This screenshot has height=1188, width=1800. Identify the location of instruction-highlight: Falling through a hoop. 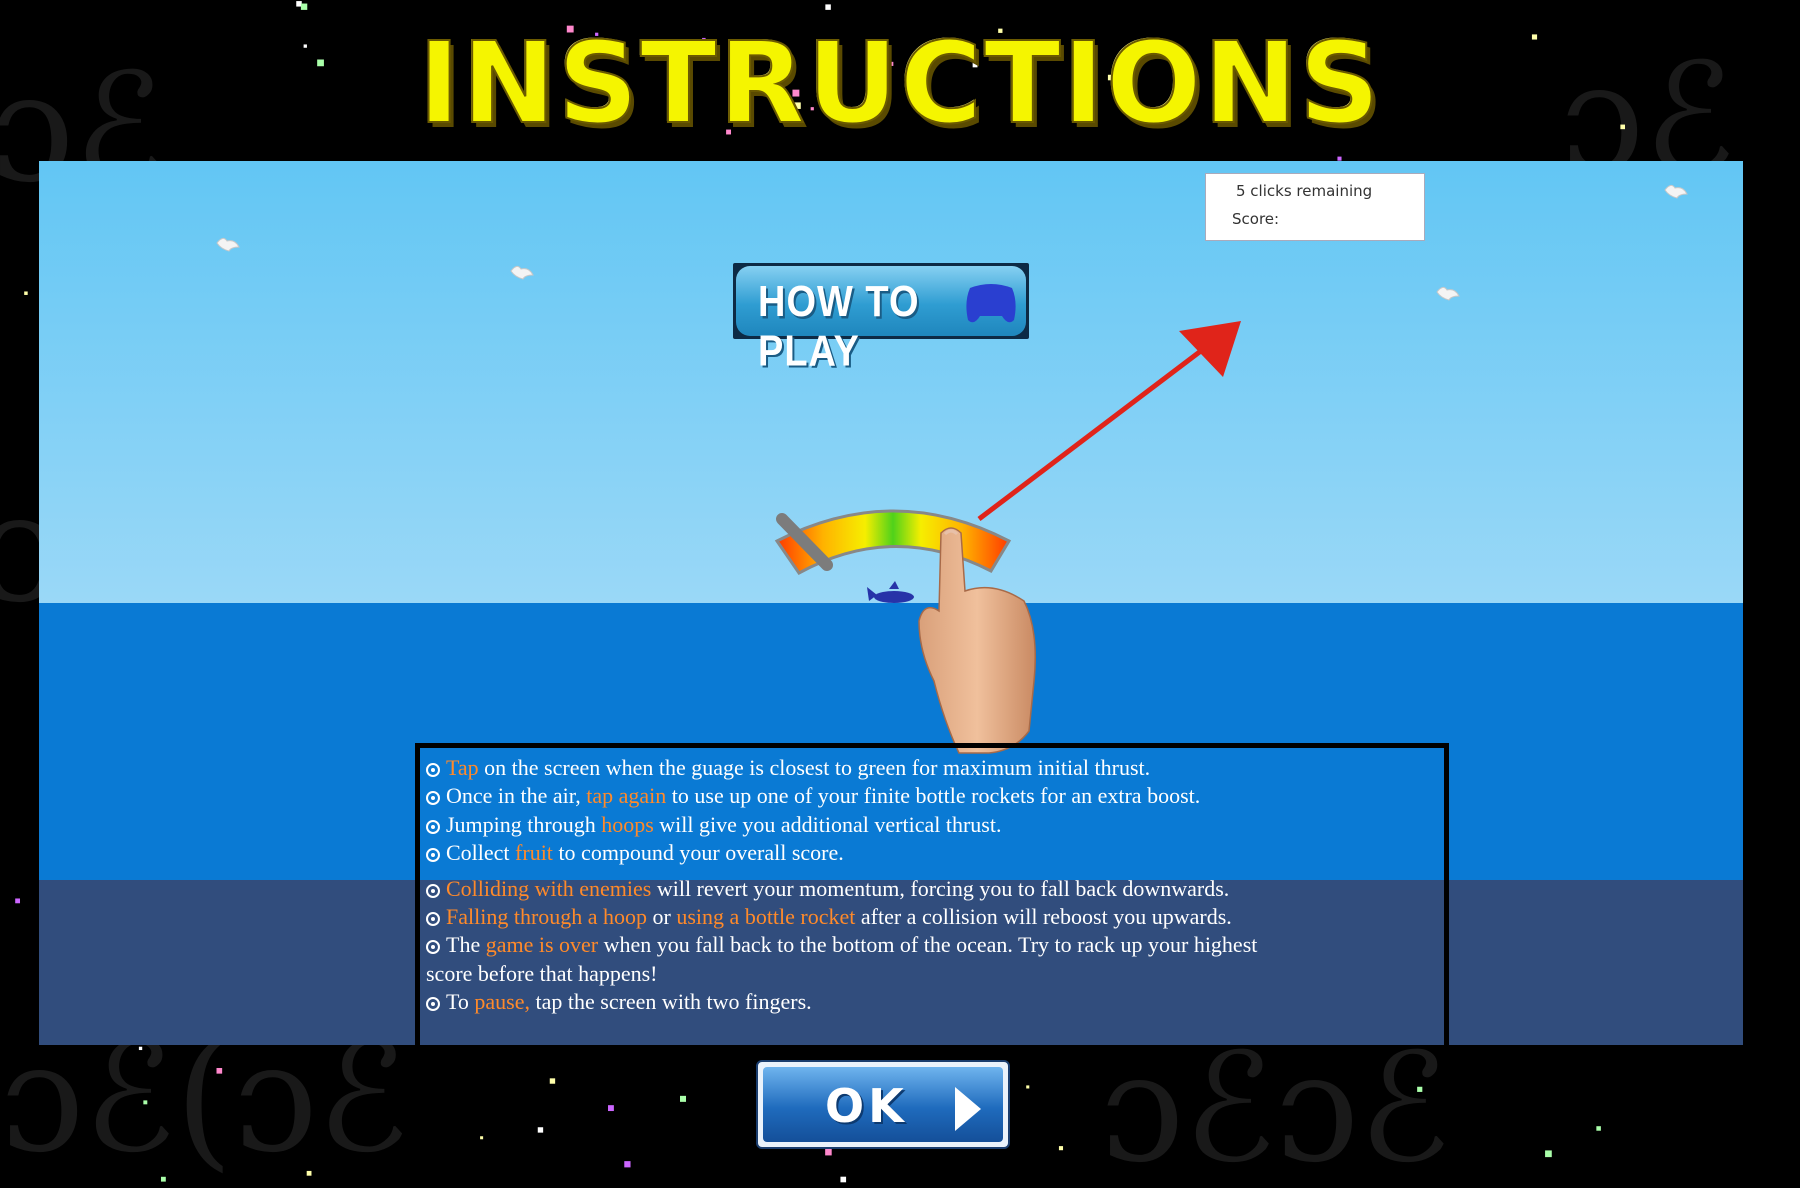
(547, 917).